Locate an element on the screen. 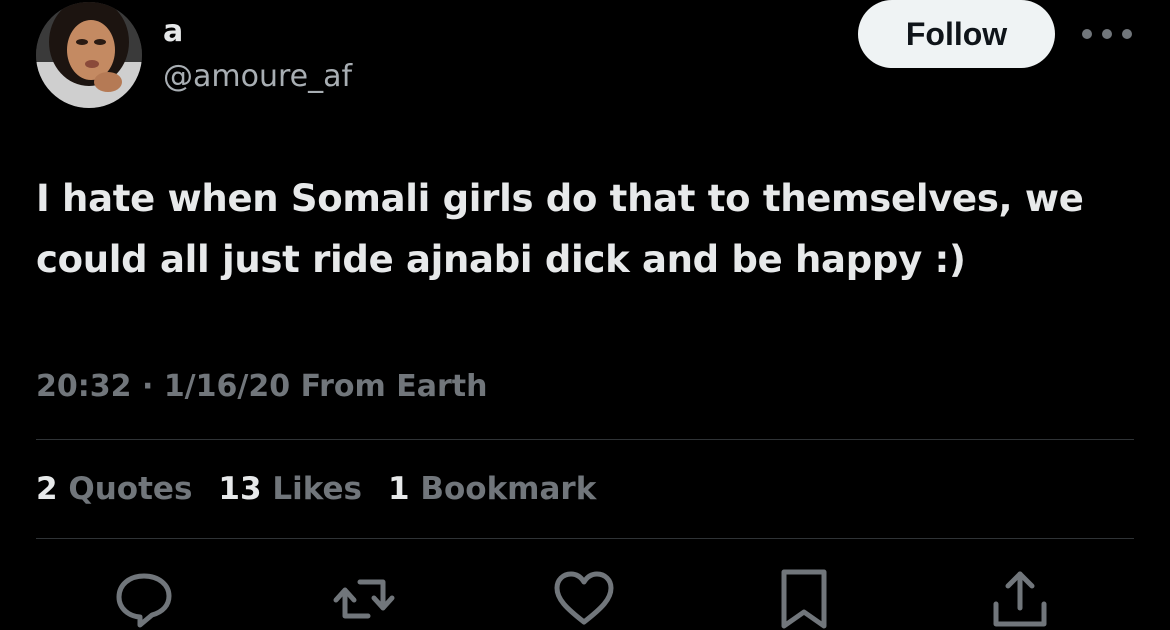  avatar is located at coordinates (89, 55).